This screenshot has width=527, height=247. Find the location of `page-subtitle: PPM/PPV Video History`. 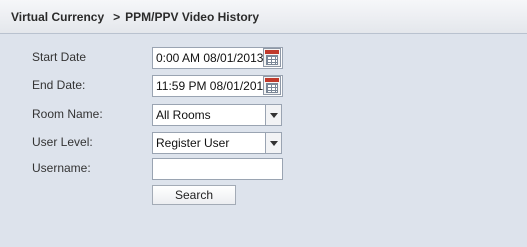

page-subtitle: PPM/PPV Video History is located at coordinates (192, 16).